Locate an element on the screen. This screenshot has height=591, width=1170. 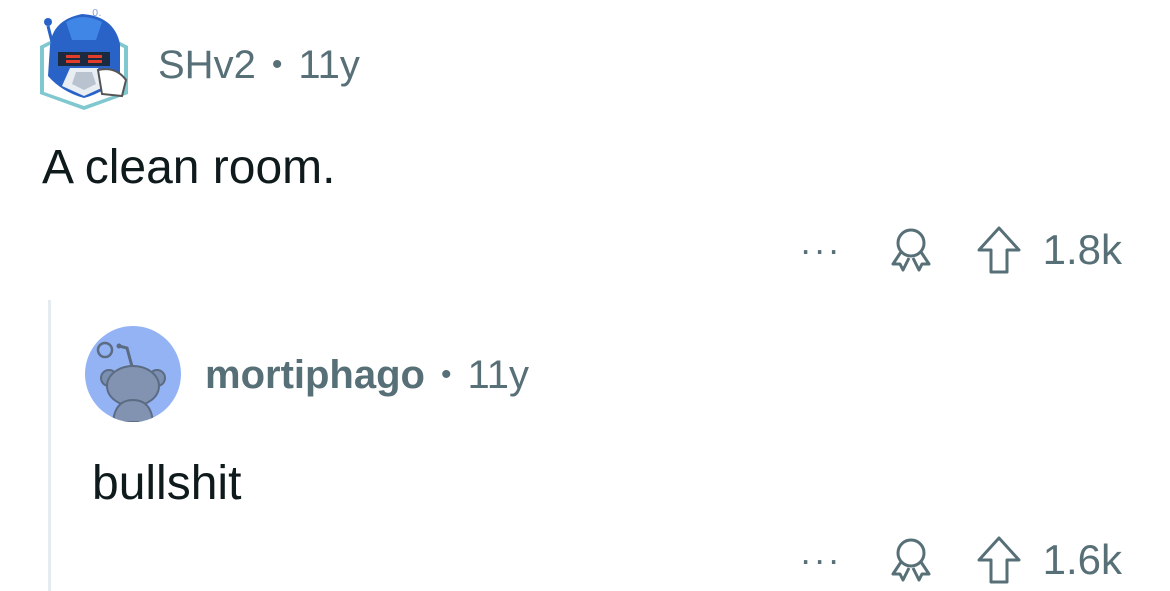
username: SHv2 is located at coordinates (207, 65).